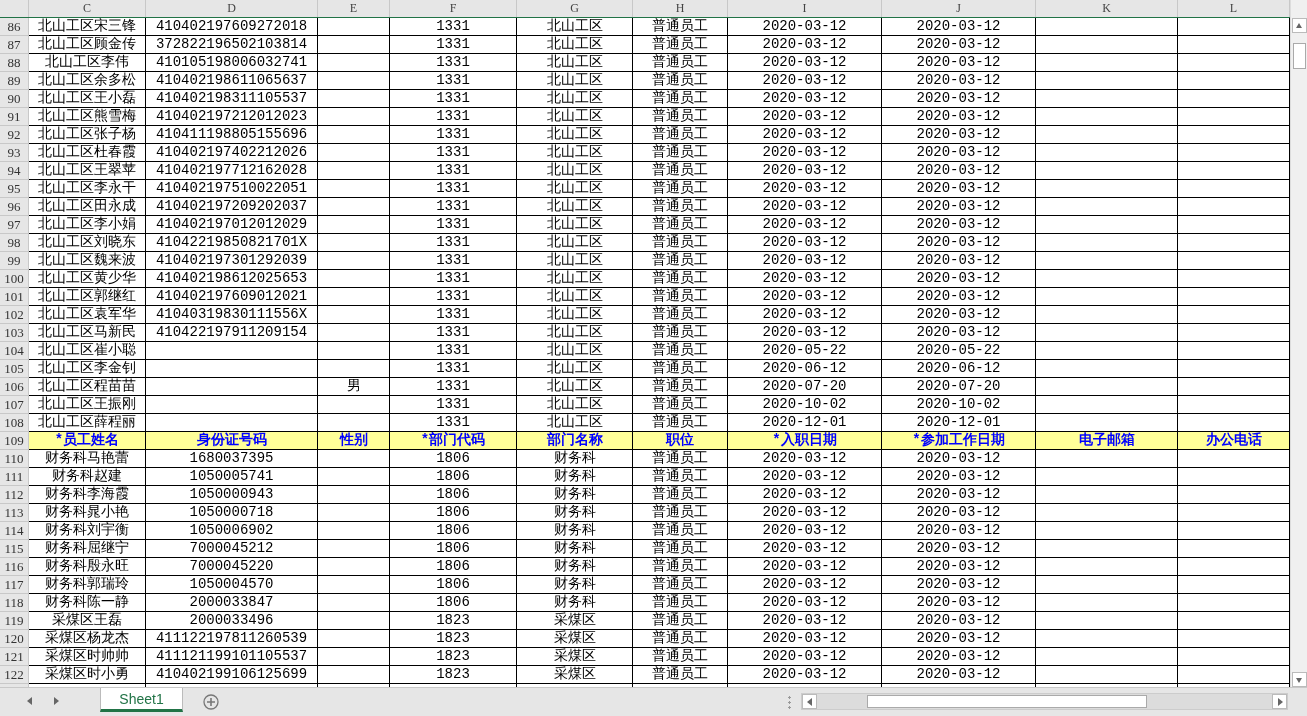 The height and width of the screenshot is (716, 1307). What do you see at coordinates (14, 621) in the screenshot?
I see `row-number: 119` at bounding box center [14, 621].